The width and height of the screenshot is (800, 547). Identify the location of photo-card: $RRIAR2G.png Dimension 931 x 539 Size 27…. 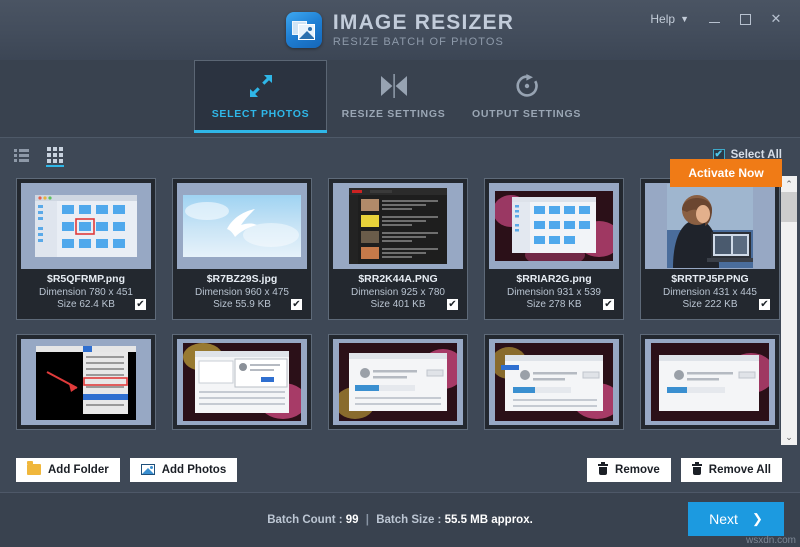
(554, 249).